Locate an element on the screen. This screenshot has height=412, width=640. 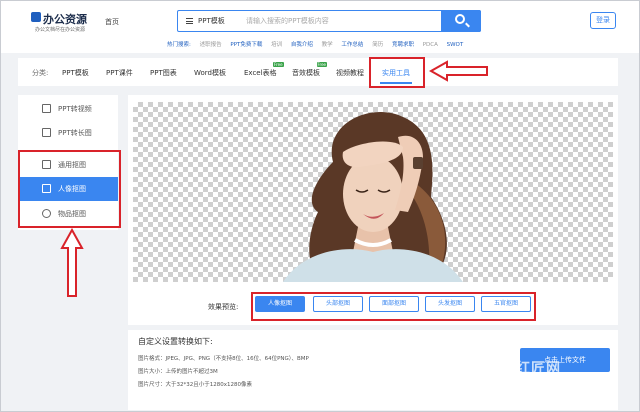
nav-home-link: 首页 is located at coordinates (112, 22).